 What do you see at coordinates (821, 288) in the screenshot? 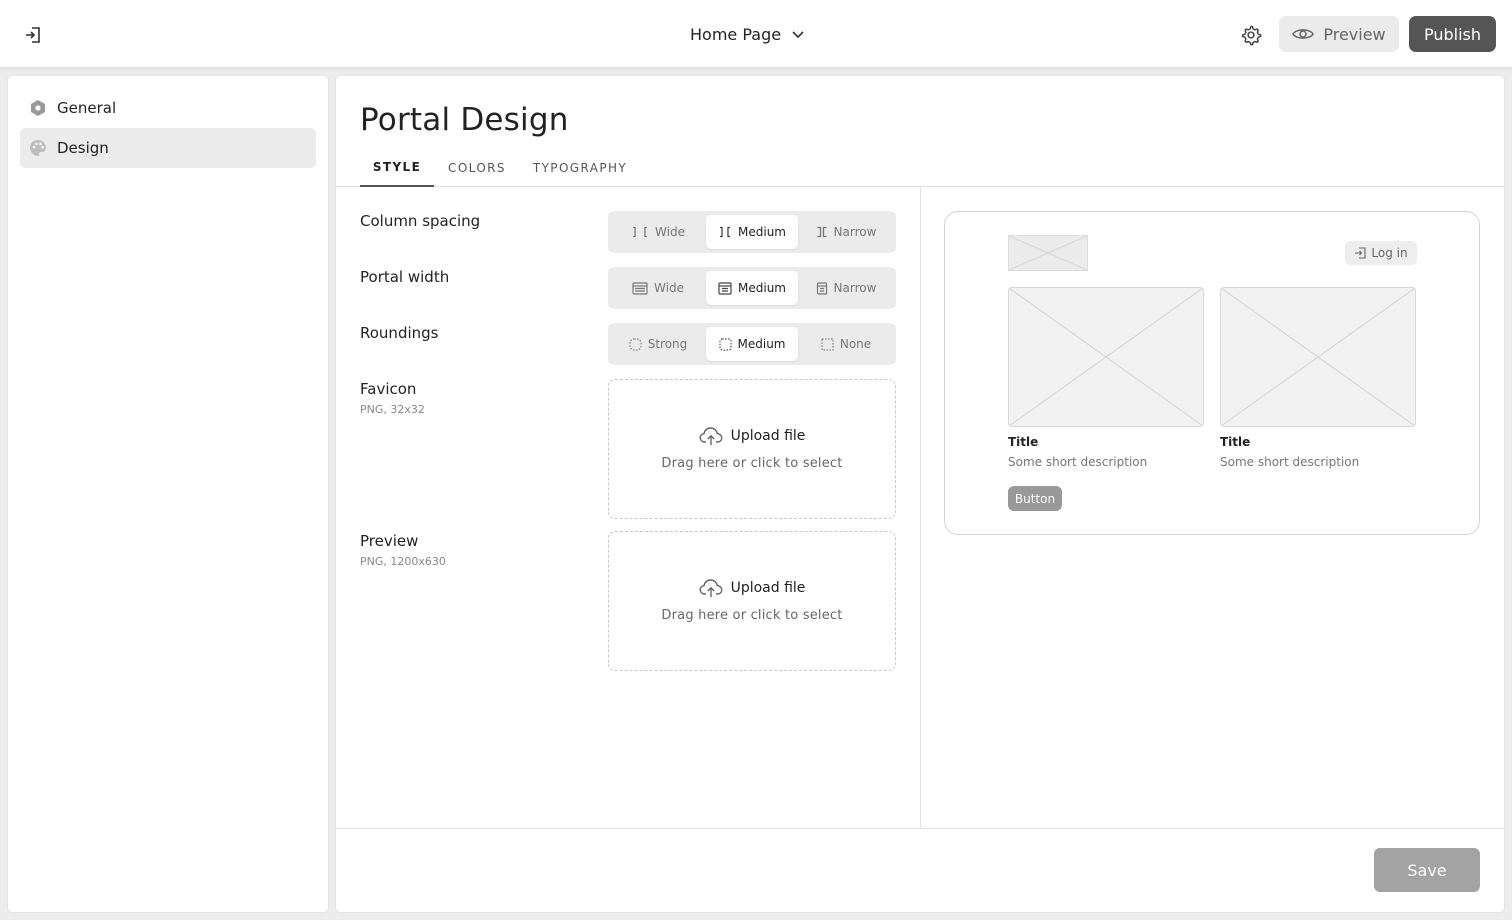
I see `layout-narrow-icon` at bounding box center [821, 288].